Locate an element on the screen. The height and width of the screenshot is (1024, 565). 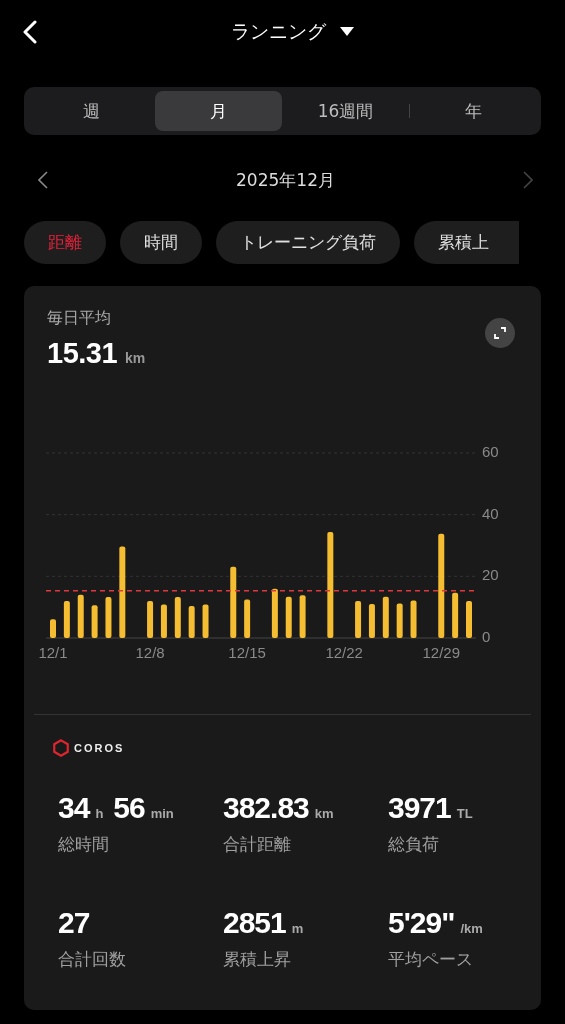
stat-unit: h is located at coordinates (99, 813).